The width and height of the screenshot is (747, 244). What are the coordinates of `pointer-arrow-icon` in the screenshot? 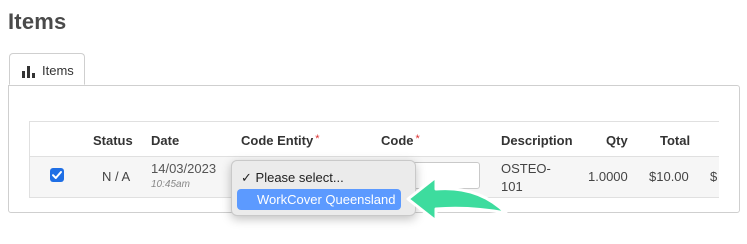 It's located at (457, 199).